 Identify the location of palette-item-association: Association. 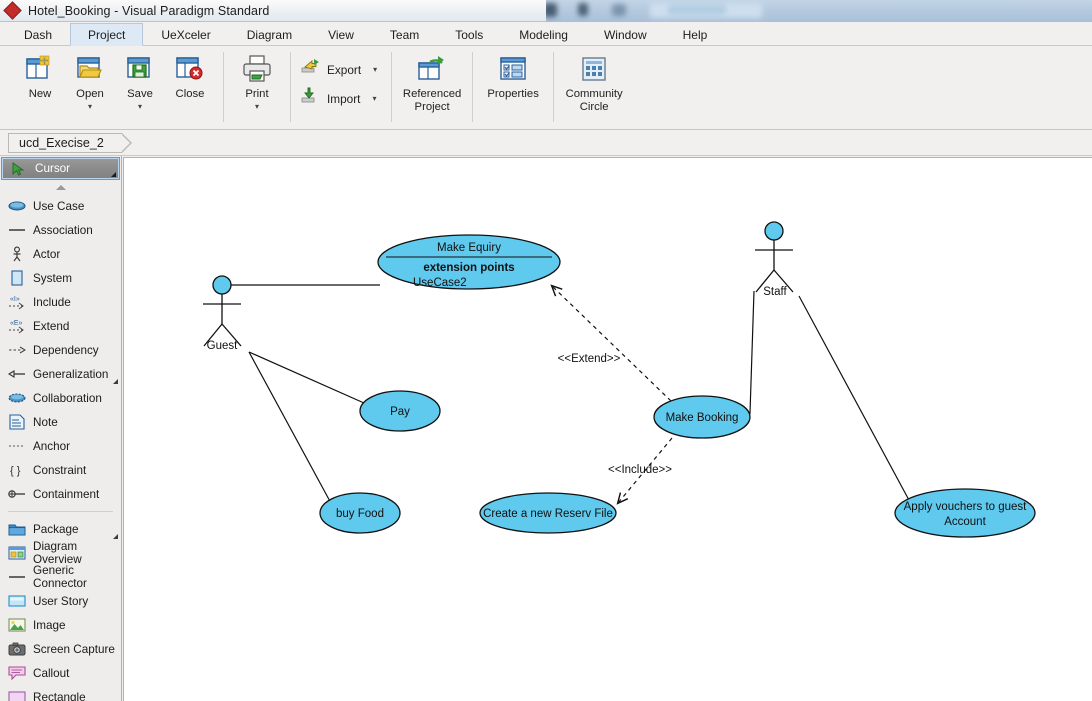
(60, 230).